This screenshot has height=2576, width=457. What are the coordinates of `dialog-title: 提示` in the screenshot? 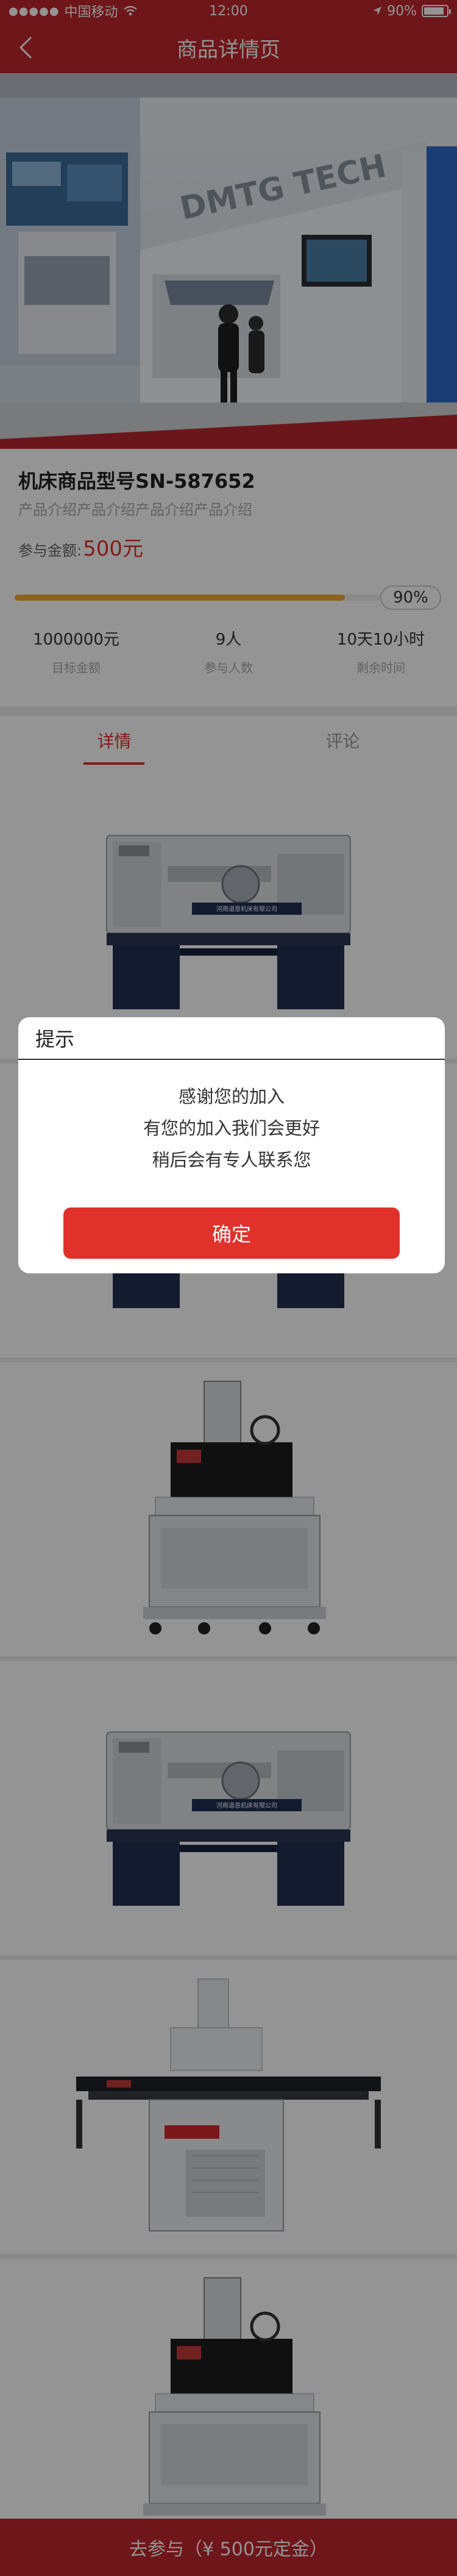 It's located at (231, 1038).